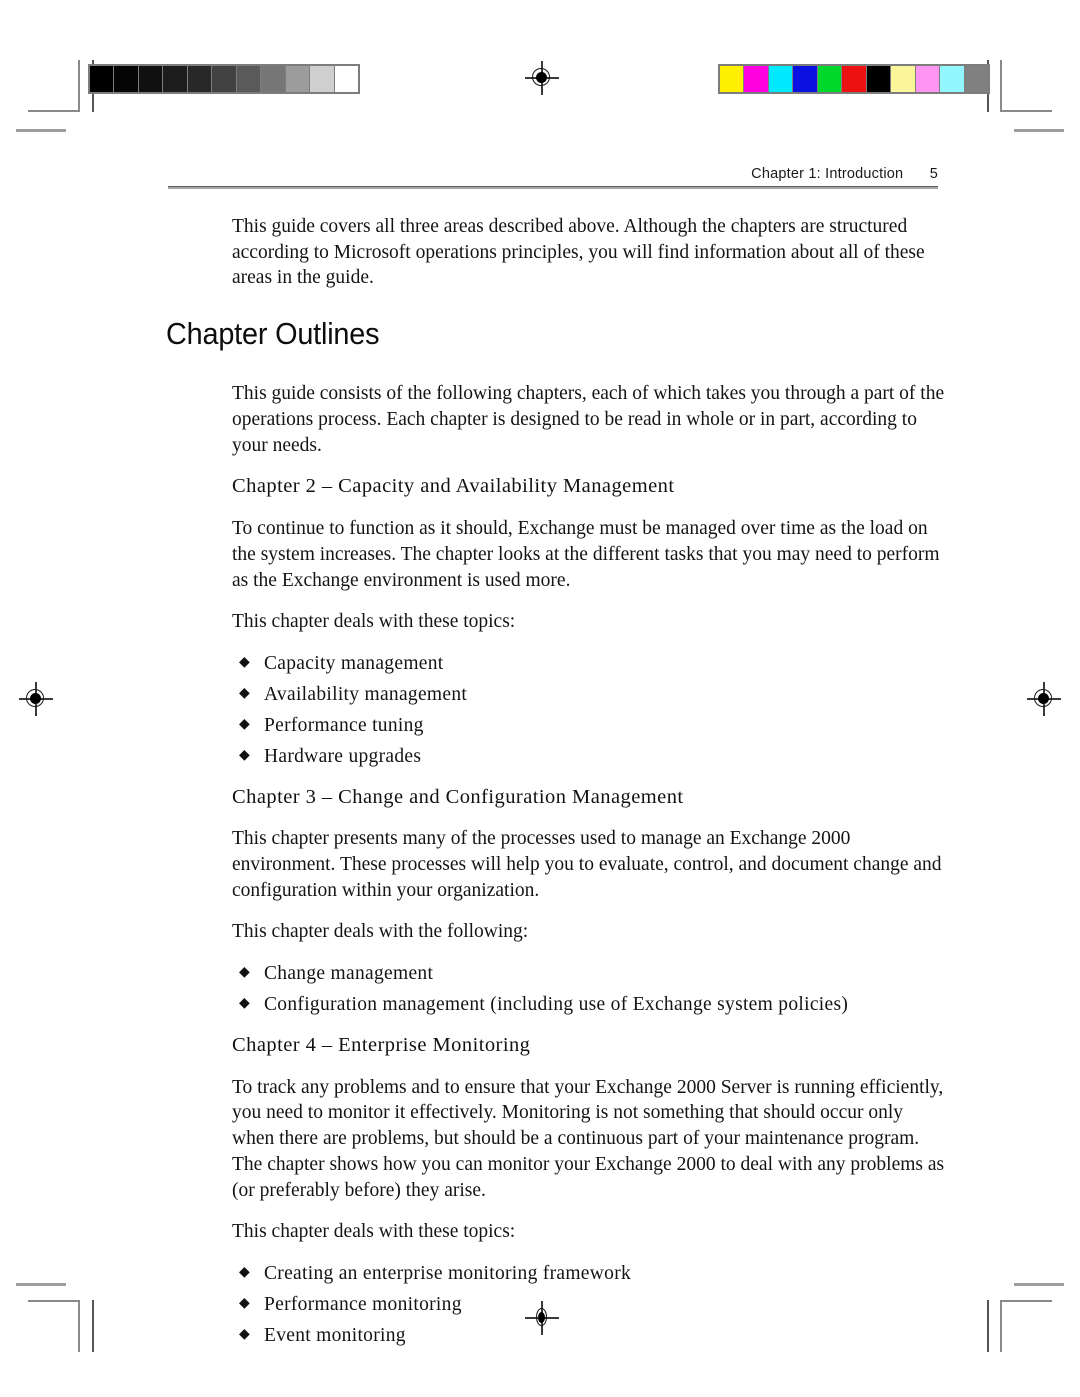 The width and height of the screenshot is (1080, 1397). I want to click on registration-mark-top-center, so click(542, 78).